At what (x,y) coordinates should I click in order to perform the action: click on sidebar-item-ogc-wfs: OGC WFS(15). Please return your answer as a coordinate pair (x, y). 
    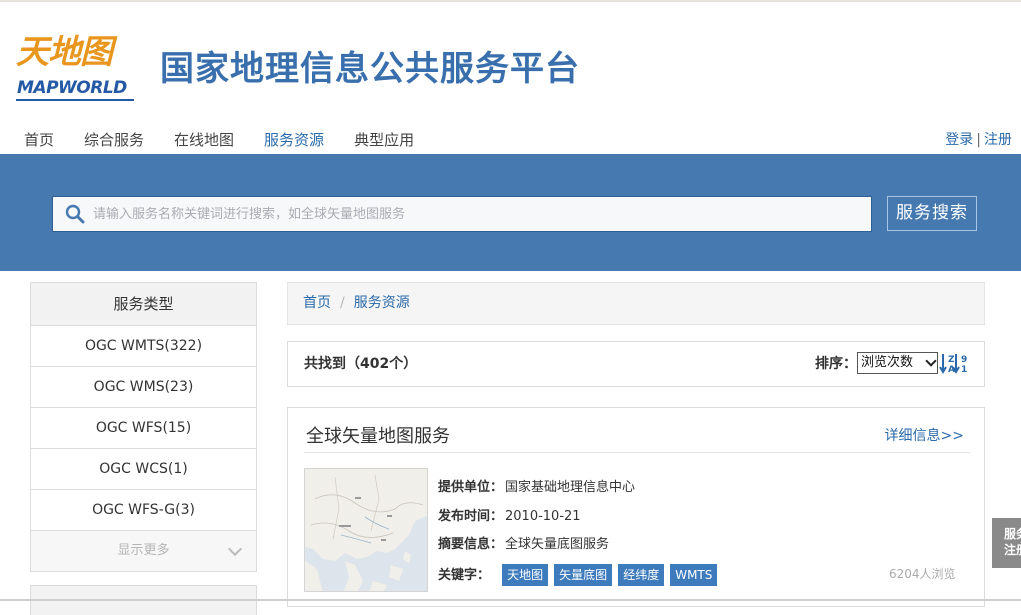
    Looking at the image, I should click on (143, 428).